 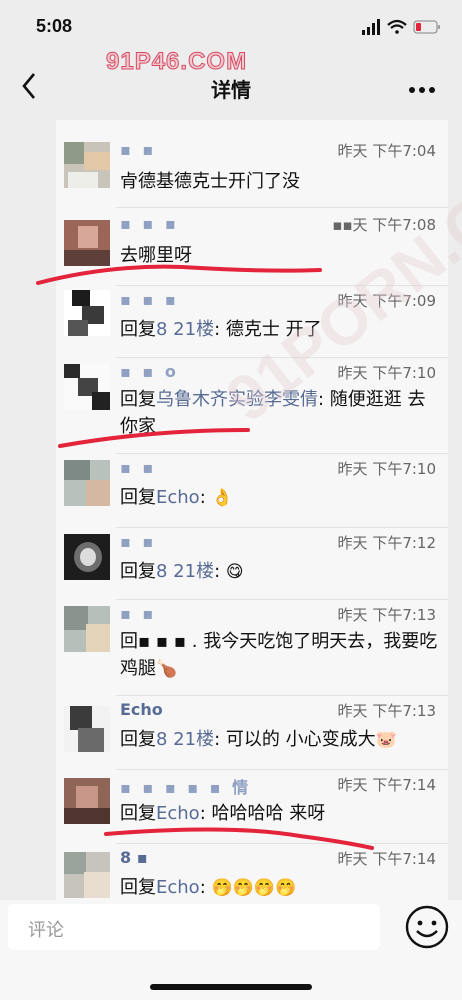 I want to click on comment-item: ▪ ▪ 昨天 下午7:04 肻德基德克士开门了没, so click(x=252, y=171).